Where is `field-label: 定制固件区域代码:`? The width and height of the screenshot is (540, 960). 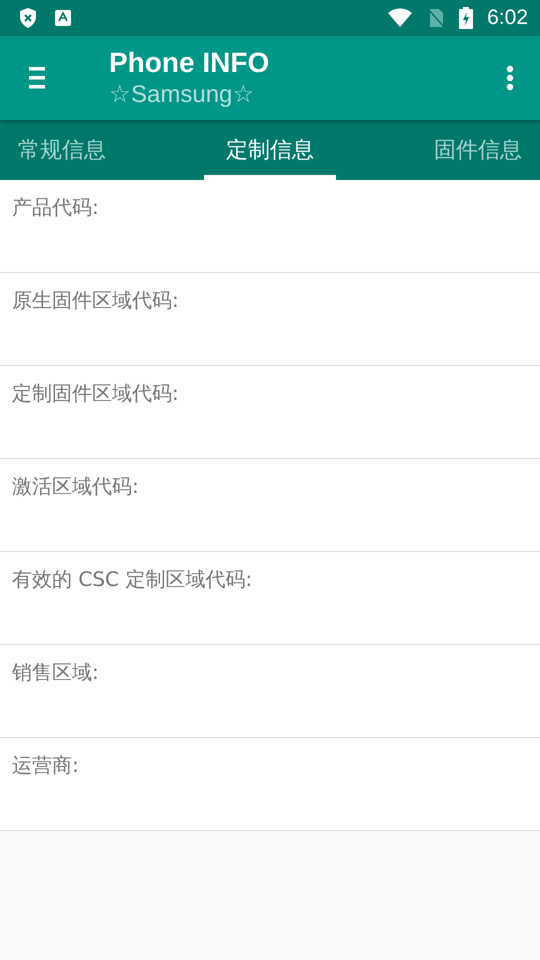 field-label: 定制固件区域代码: is located at coordinates (95, 393).